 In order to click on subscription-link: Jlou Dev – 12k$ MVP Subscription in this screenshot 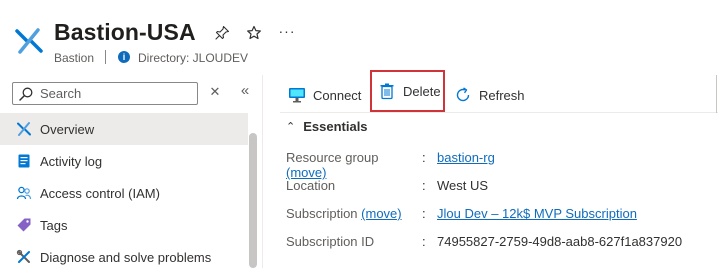, I will do `click(537, 215)`.